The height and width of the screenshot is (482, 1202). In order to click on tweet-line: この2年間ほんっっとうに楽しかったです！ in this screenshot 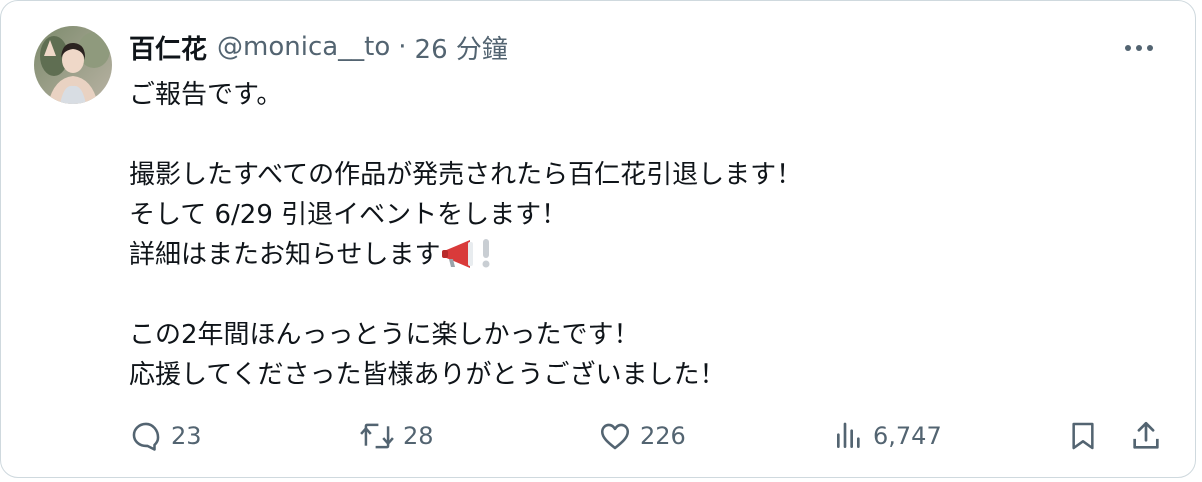, I will do `click(384, 335)`.